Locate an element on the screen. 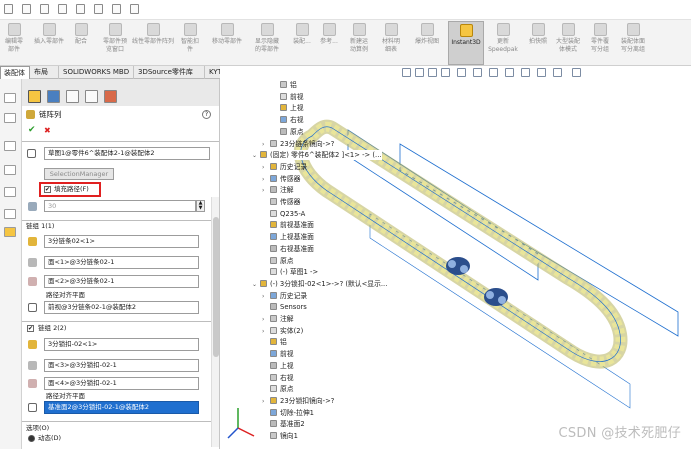  dimxpert-icon is located at coordinates (91, 96).